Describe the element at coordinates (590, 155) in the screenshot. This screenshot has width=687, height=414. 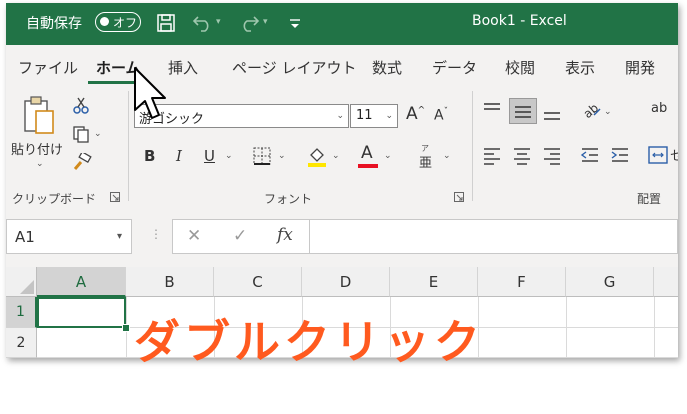
I see `decrease-indent-icon` at that location.